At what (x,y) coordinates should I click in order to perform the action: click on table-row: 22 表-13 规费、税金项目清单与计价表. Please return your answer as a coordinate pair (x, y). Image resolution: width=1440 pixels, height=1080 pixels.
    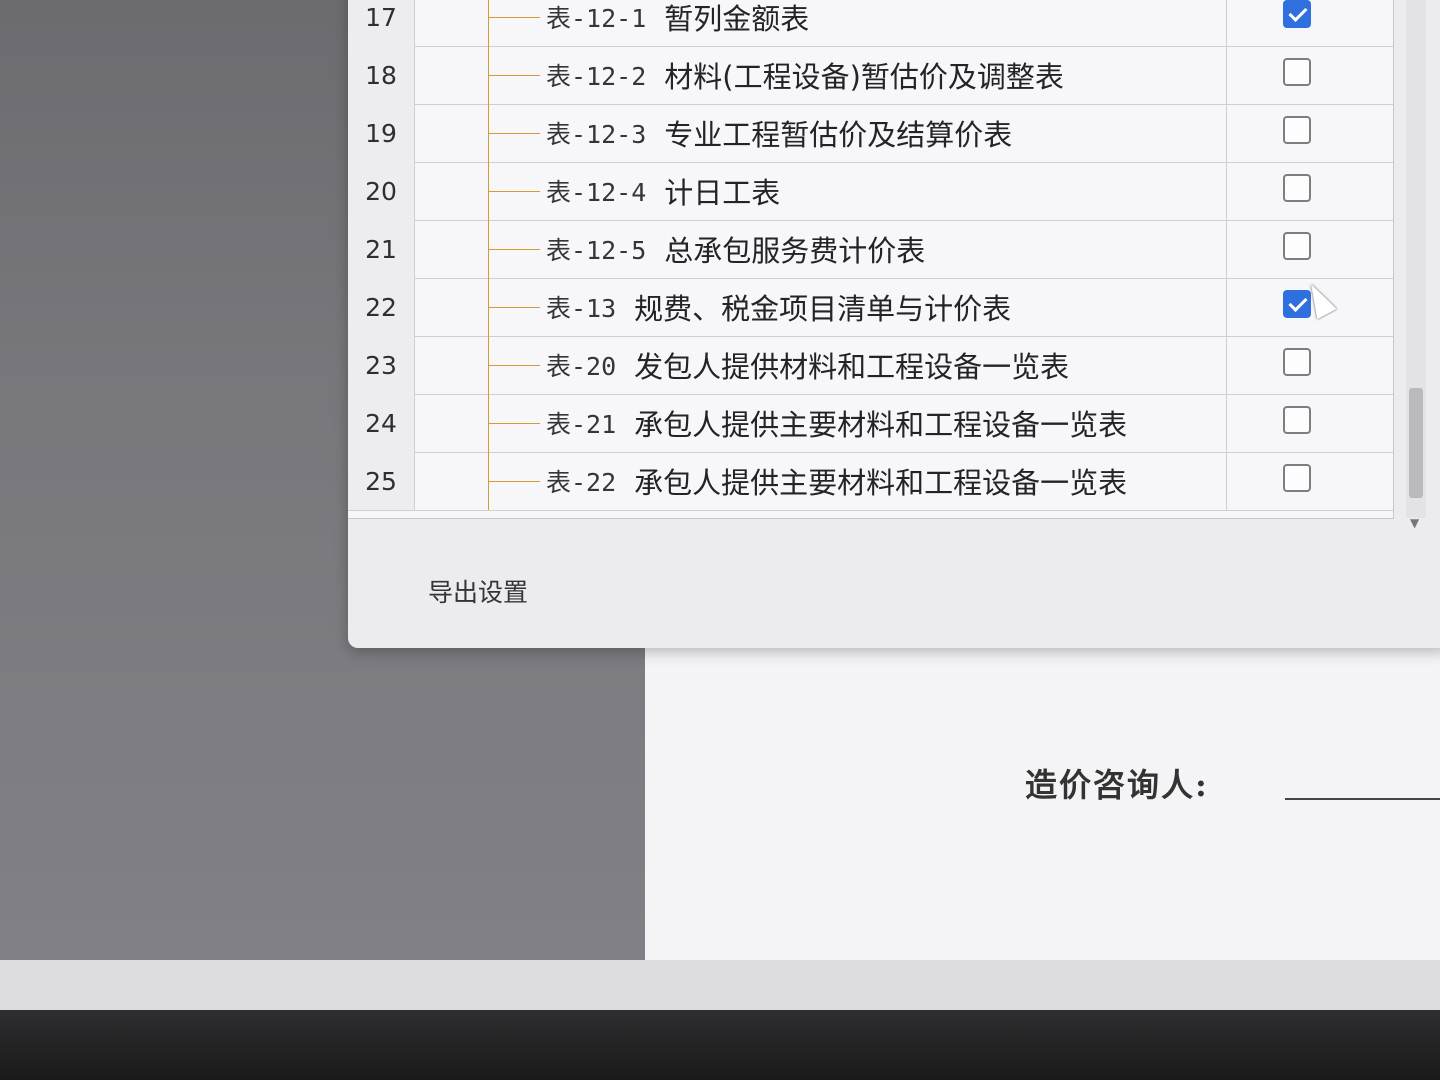
    Looking at the image, I should click on (870, 307).